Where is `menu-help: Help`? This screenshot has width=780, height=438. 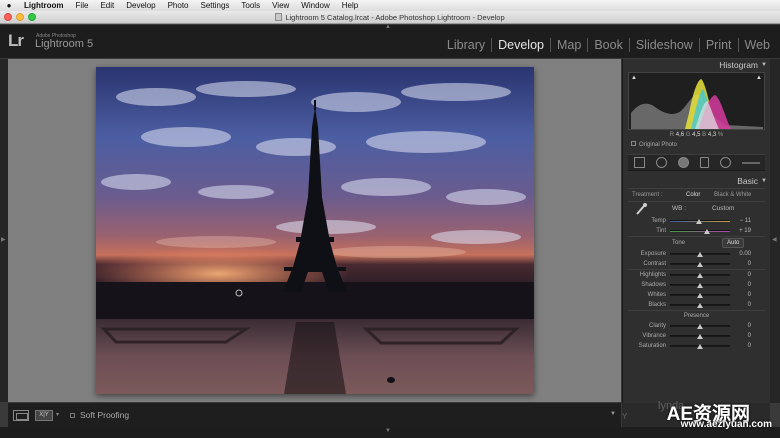
menu-help: Help is located at coordinates (350, 5).